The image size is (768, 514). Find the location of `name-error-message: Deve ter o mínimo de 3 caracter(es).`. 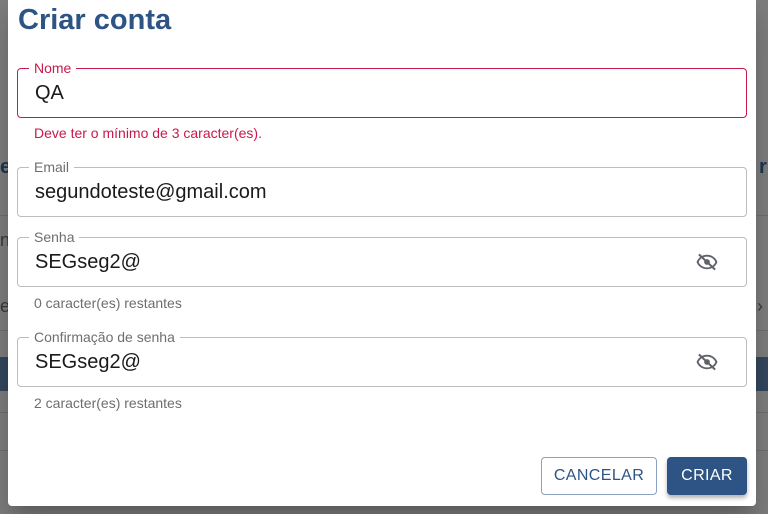

name-error-message: Deve ter o mínimo de 3 caracter(es). is located at coordinates (148, 133).